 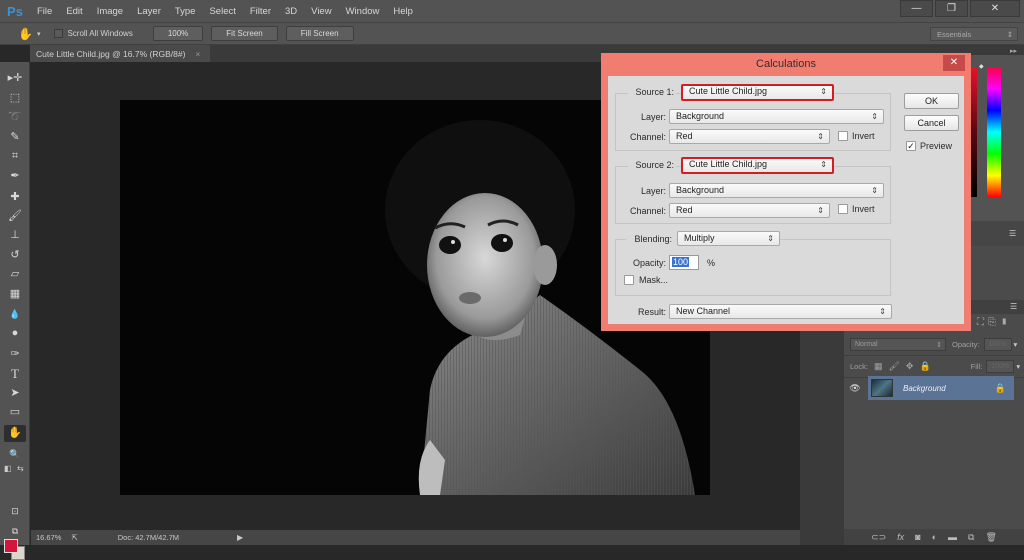 I want to click on blending-opacity-input: 100, so click(x=684, y=262).